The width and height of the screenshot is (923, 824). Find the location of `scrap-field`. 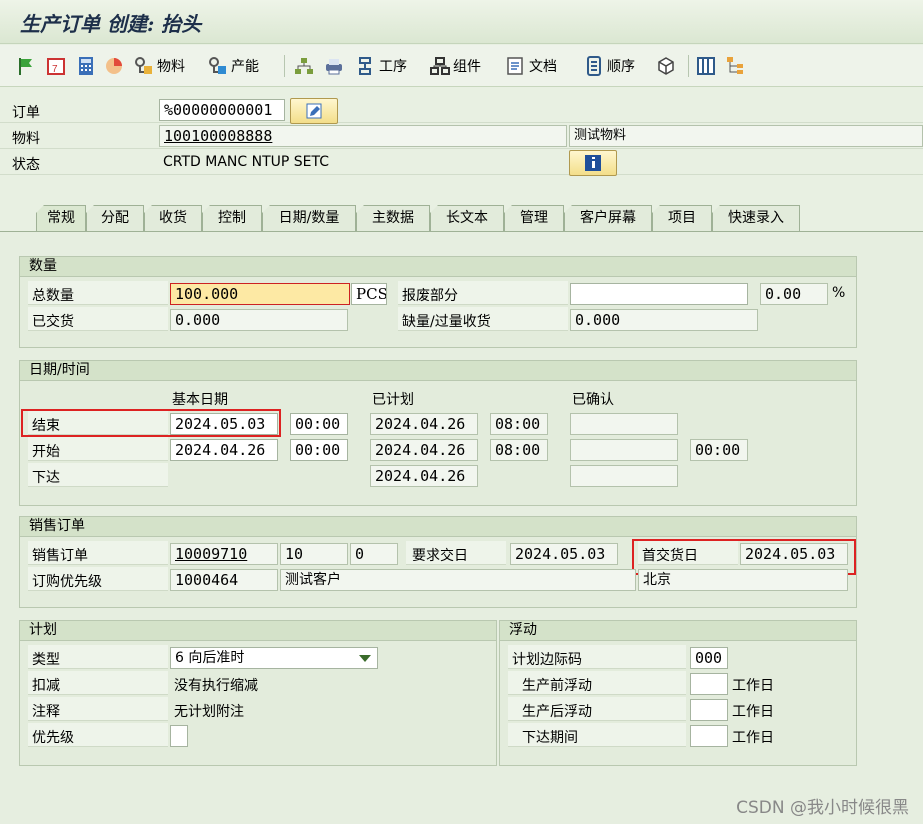

scrap-field is located at coordinates (659, 294).